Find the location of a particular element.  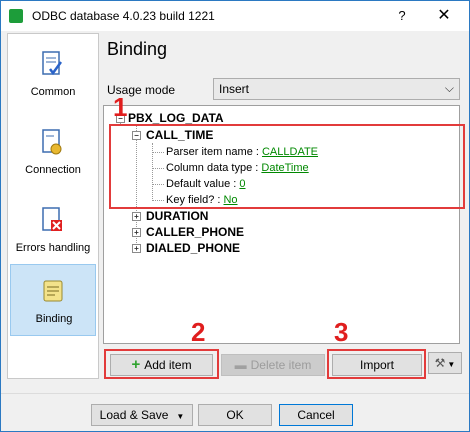

callout-number-2: 2 is located at coordinates (198, 332).